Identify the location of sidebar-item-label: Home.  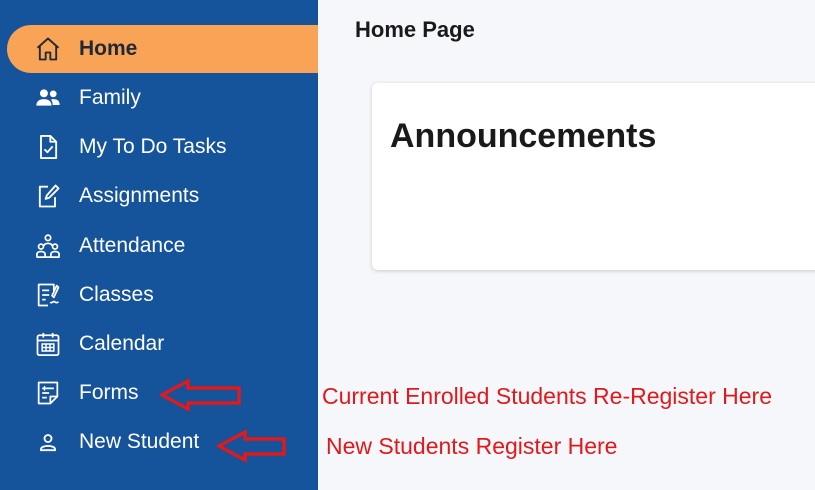
(108, 48).